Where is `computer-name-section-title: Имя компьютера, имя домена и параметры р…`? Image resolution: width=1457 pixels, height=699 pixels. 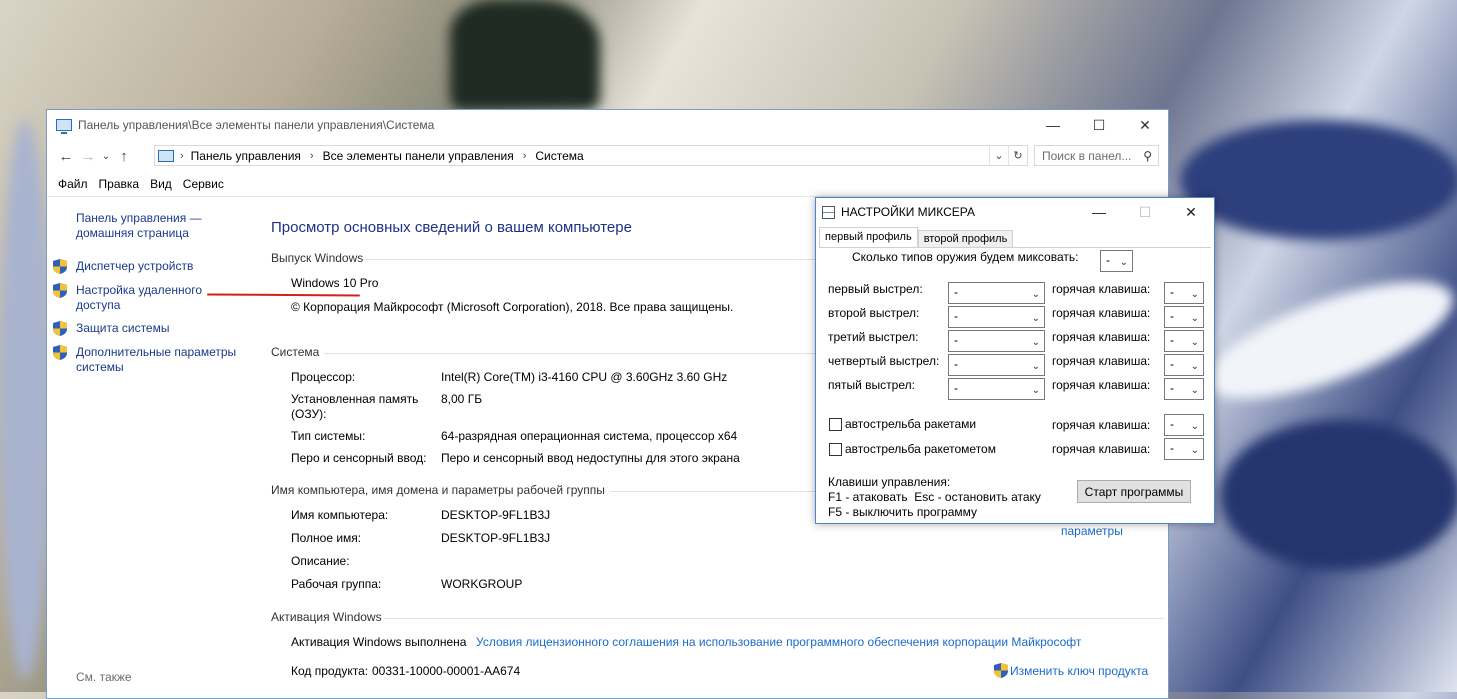 computer-name-section-title: Имя компьютера, имя домена и параметры р… is located at coordinates (438, 490).